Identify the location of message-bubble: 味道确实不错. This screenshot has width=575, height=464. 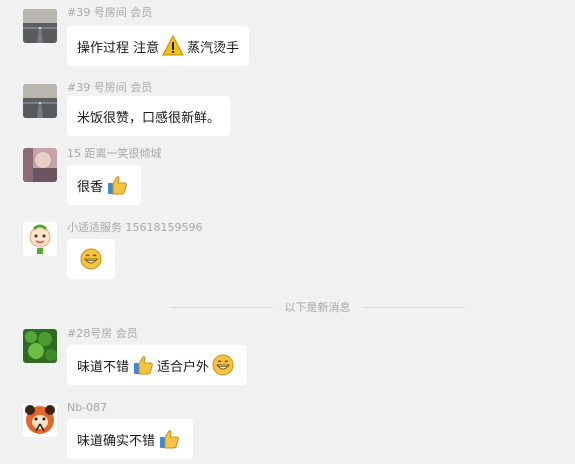
(130, 439).